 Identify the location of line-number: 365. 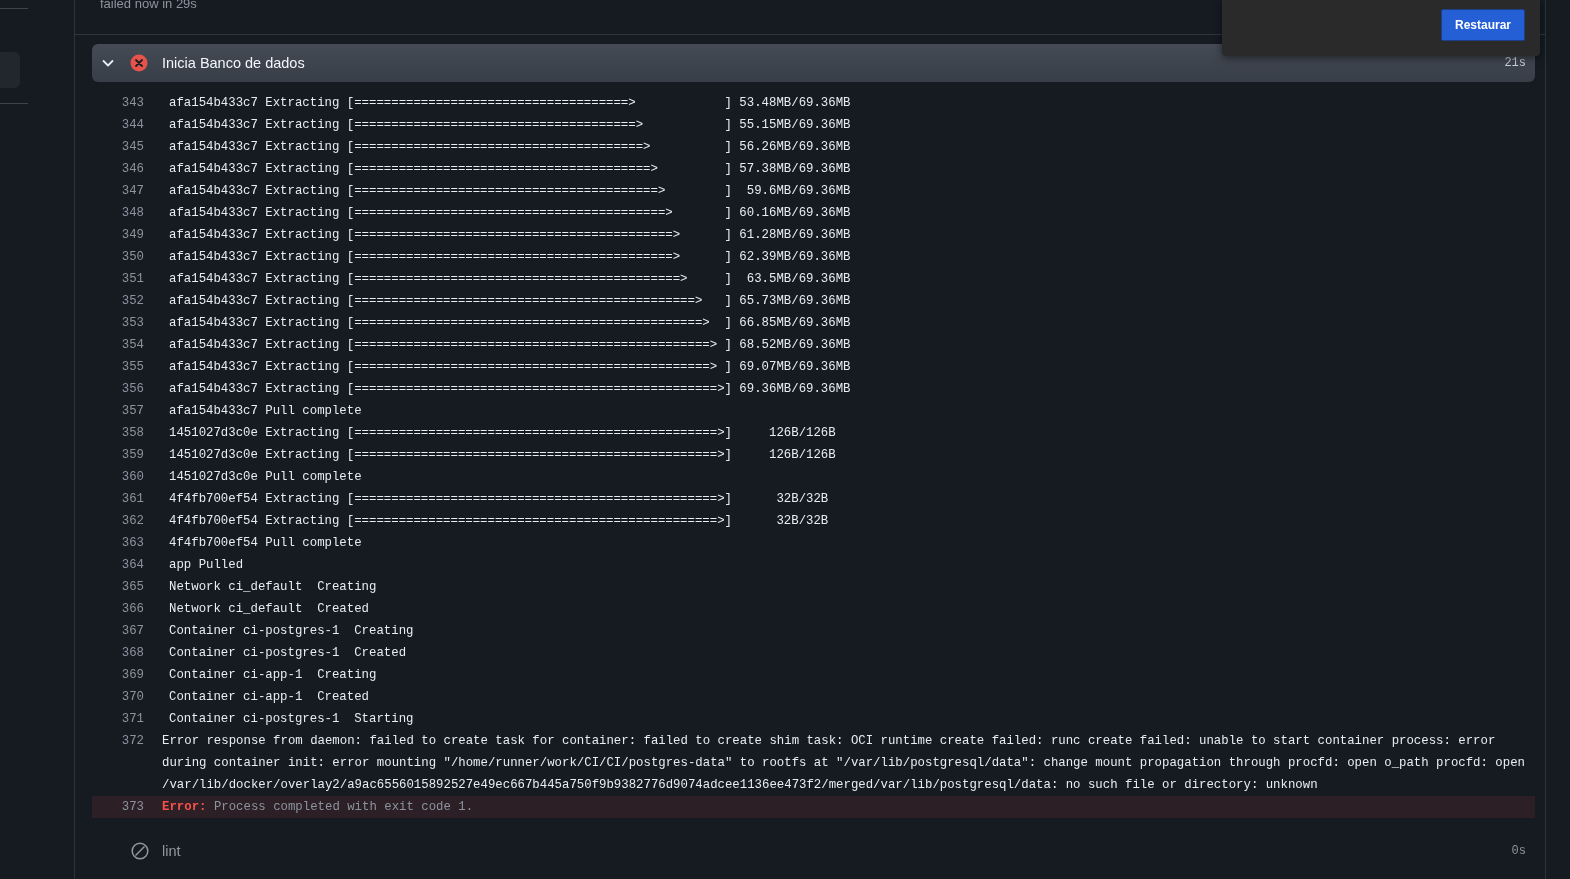
(132, 587).